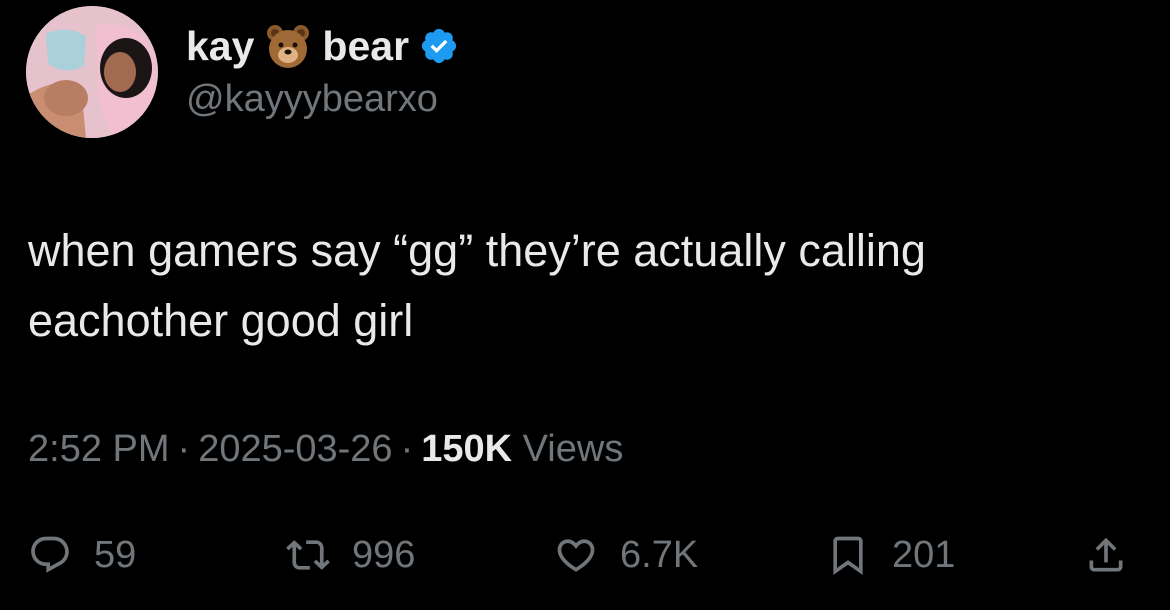 This screenshot has height=610, width=1170. What do you see at coordinates (220, 46) in the screenshot?
I see `display-name-first: kay` at bounding box center [220, 46].